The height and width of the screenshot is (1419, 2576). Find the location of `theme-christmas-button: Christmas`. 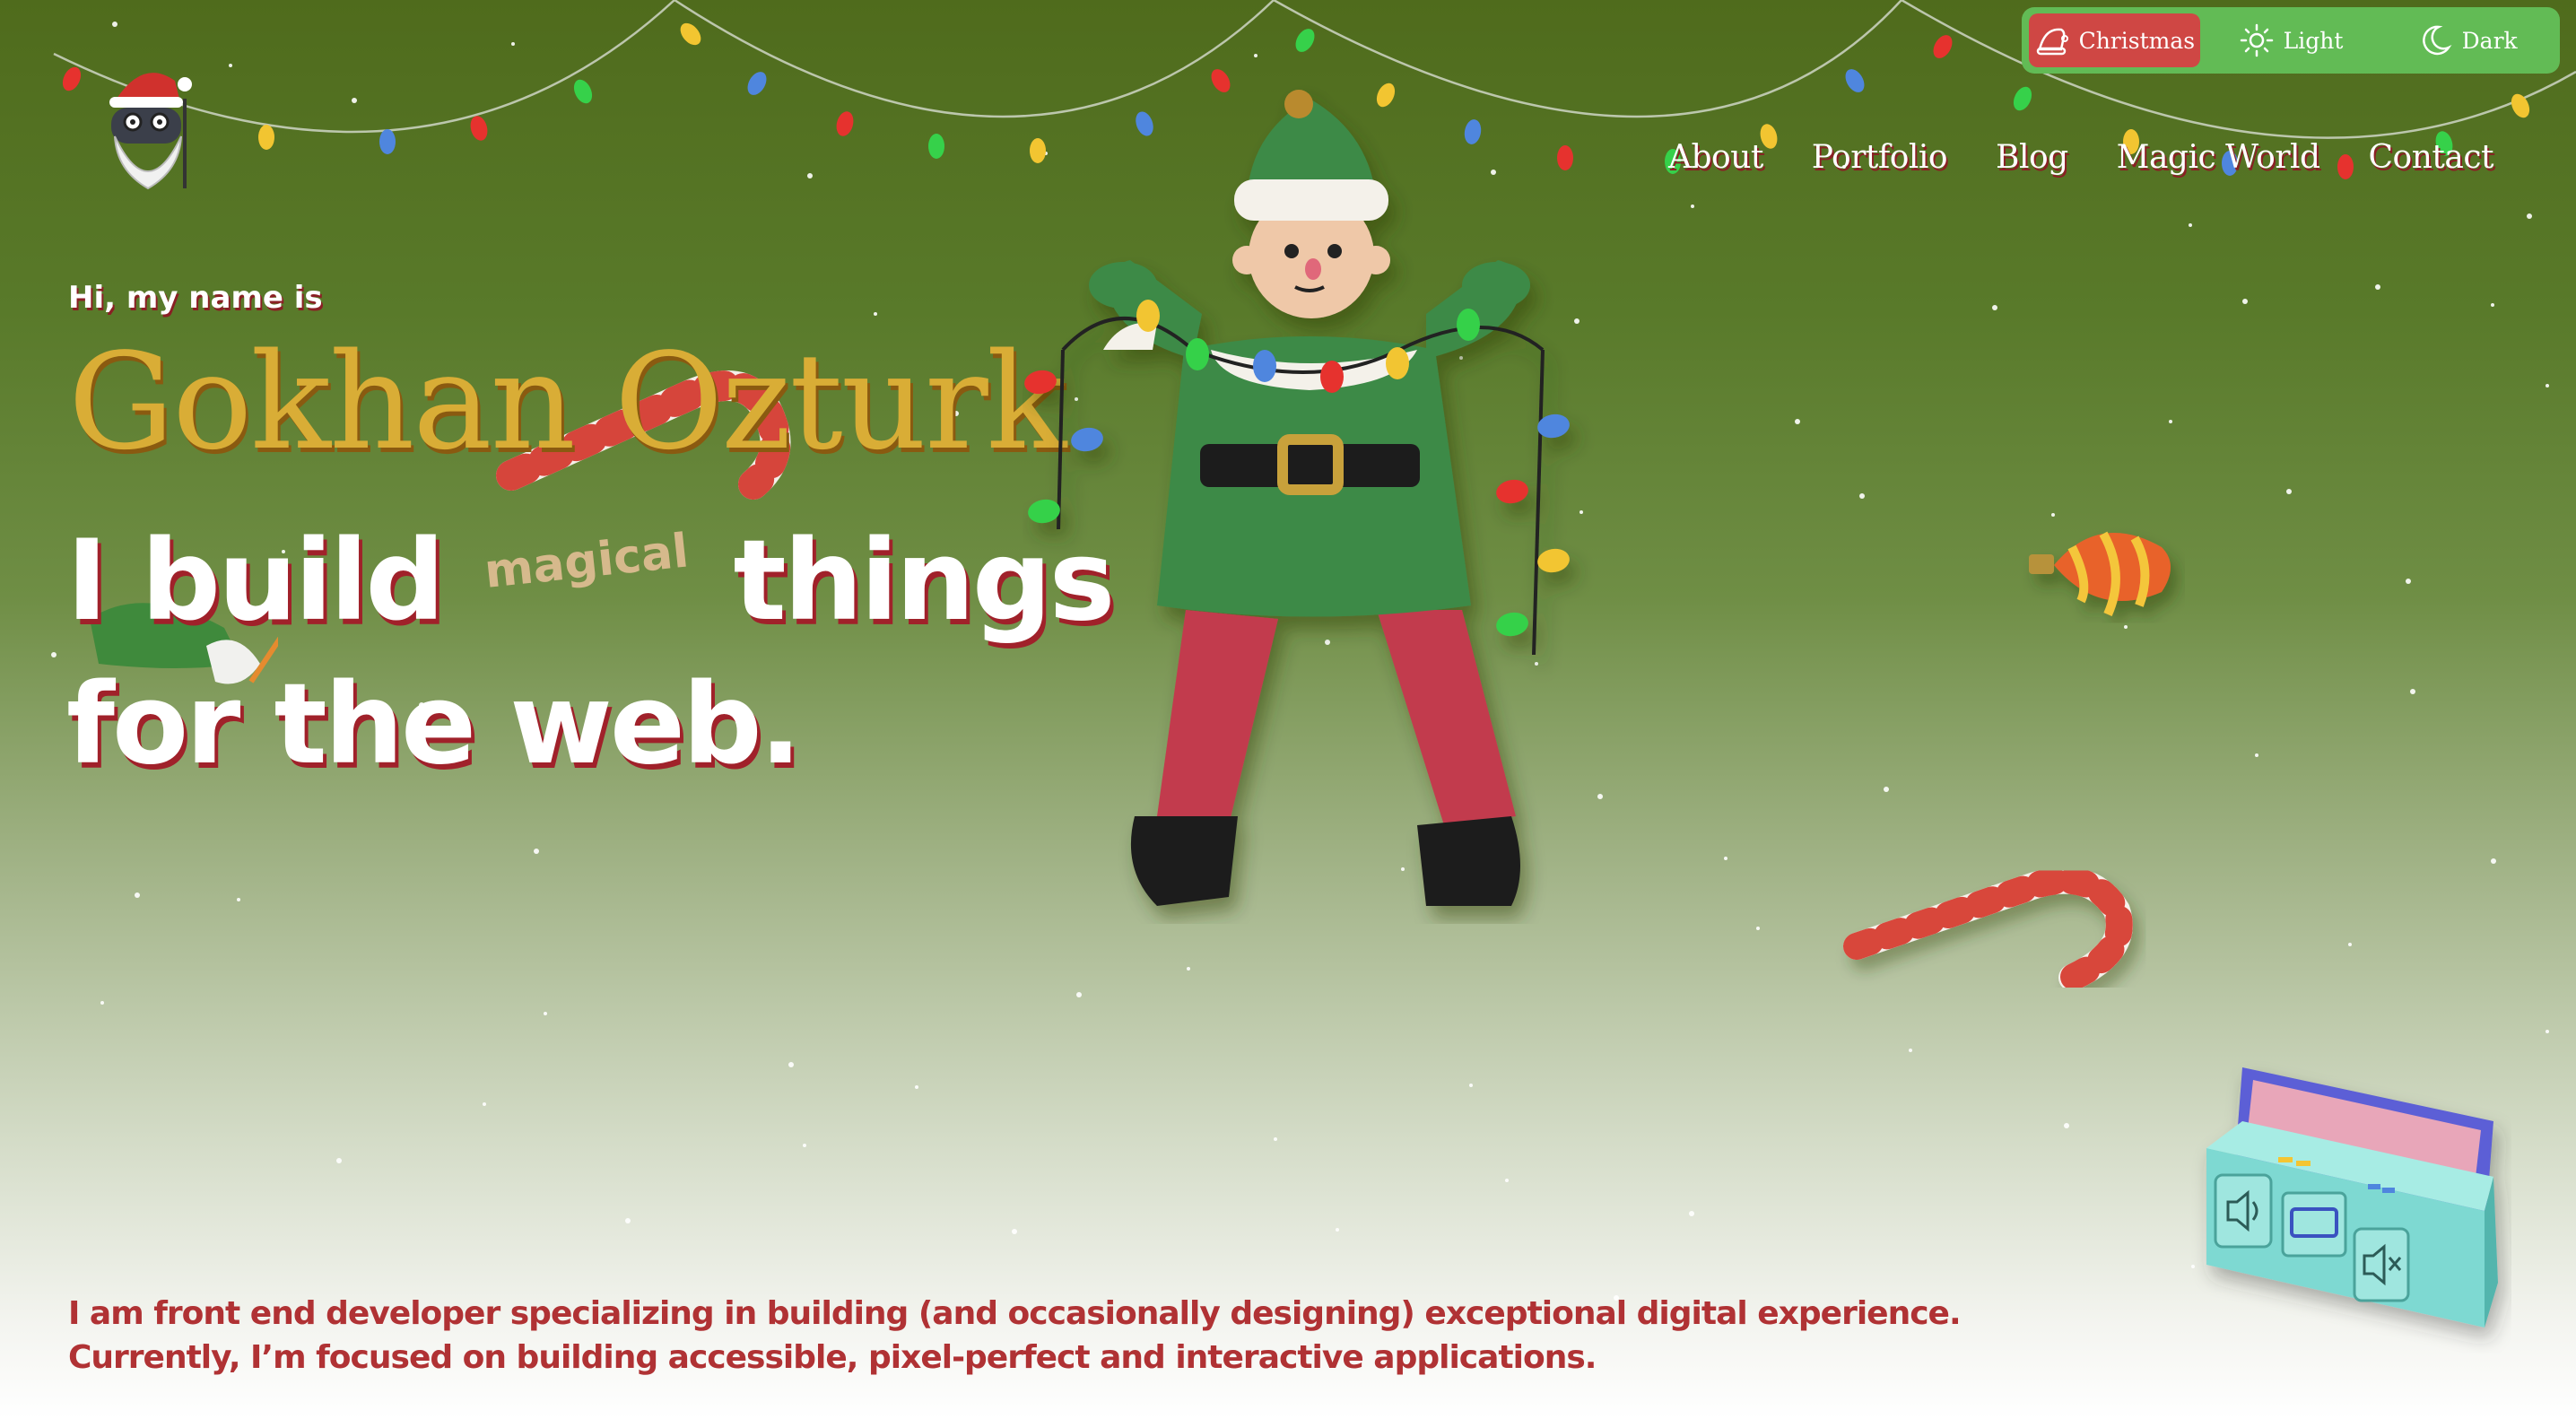

theme-christmas-button: Christmas is located at coordinates (2114, 40).